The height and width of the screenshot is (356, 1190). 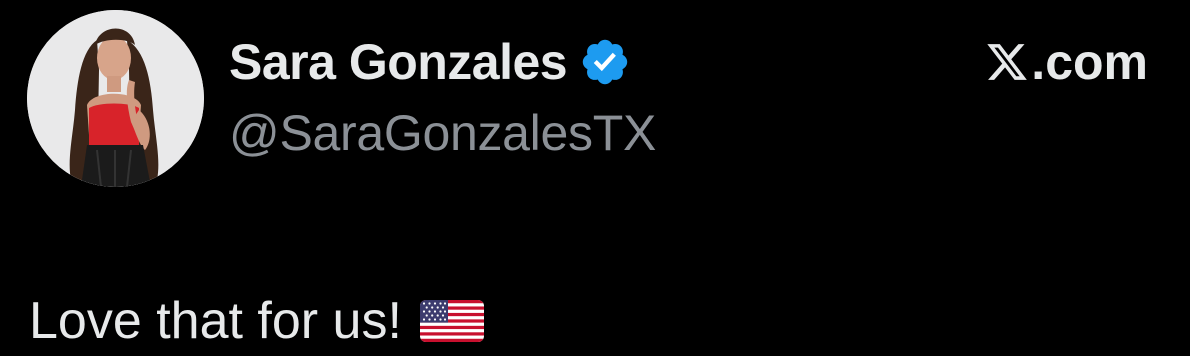 I want to click on post-text-row: Love that for us!, so click(x=256, y=321).